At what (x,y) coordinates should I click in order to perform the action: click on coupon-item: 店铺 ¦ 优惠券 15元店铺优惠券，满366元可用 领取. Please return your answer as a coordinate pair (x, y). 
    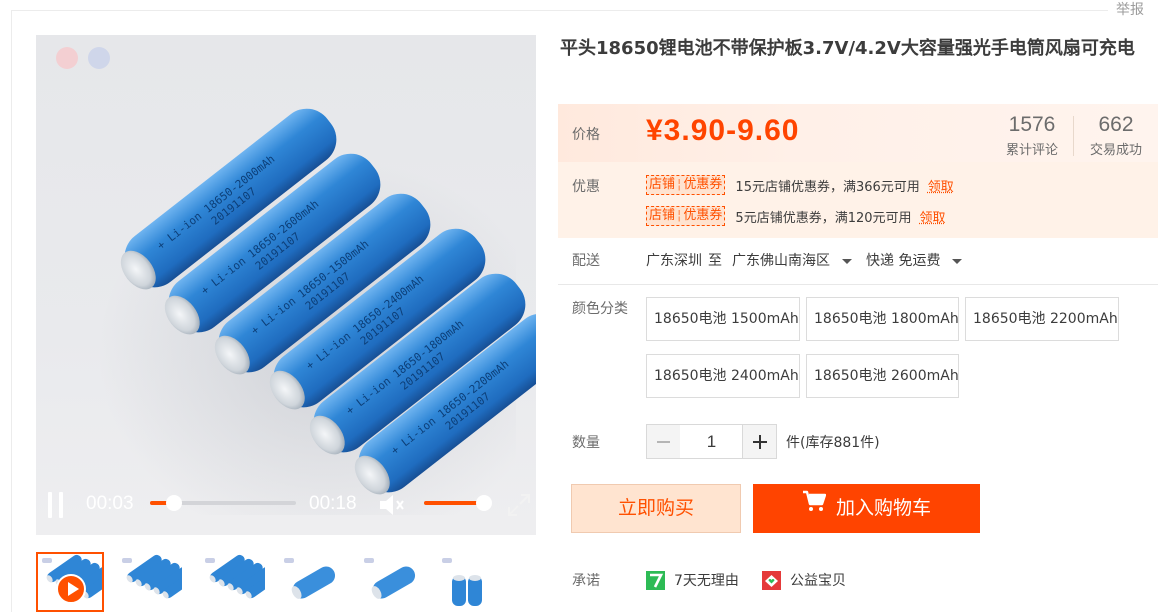
    Looking at the image, I should click on (800, 185).